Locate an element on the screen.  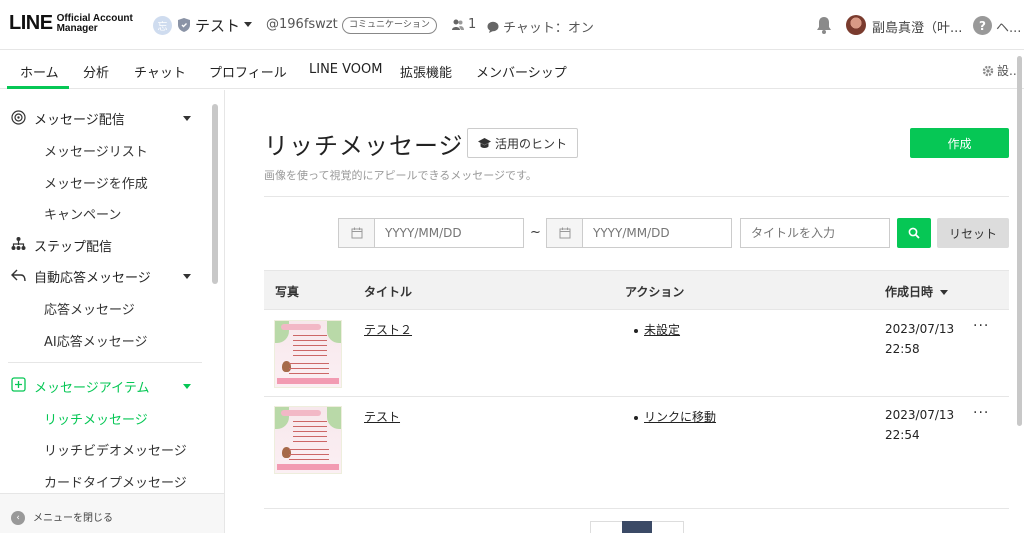
row-title-link: テスト２ is located at coordinates (388, 329).